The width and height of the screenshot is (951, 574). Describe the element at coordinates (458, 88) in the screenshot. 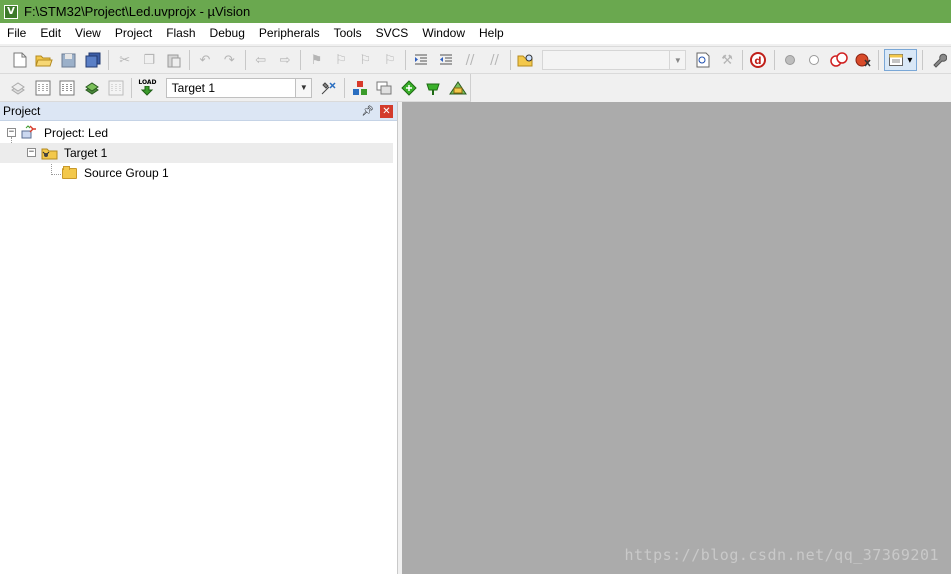

I see `manage-components-icon` at that location.